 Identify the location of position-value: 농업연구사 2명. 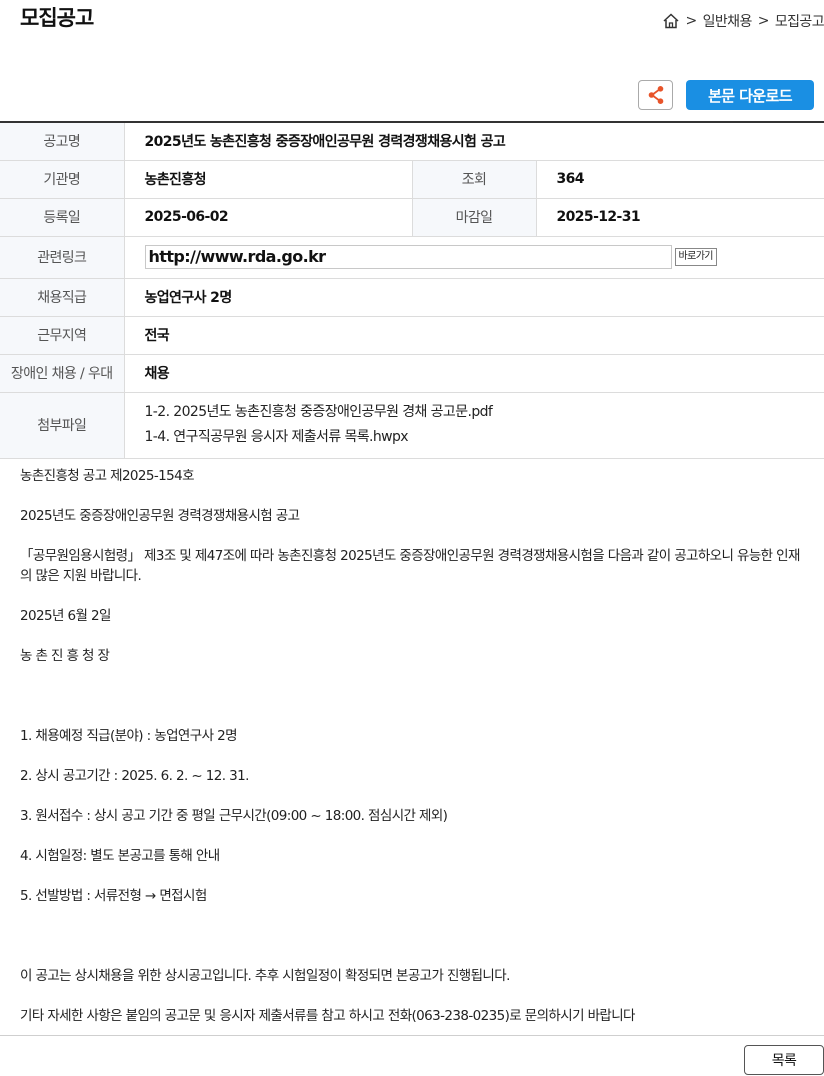
(474, 297).